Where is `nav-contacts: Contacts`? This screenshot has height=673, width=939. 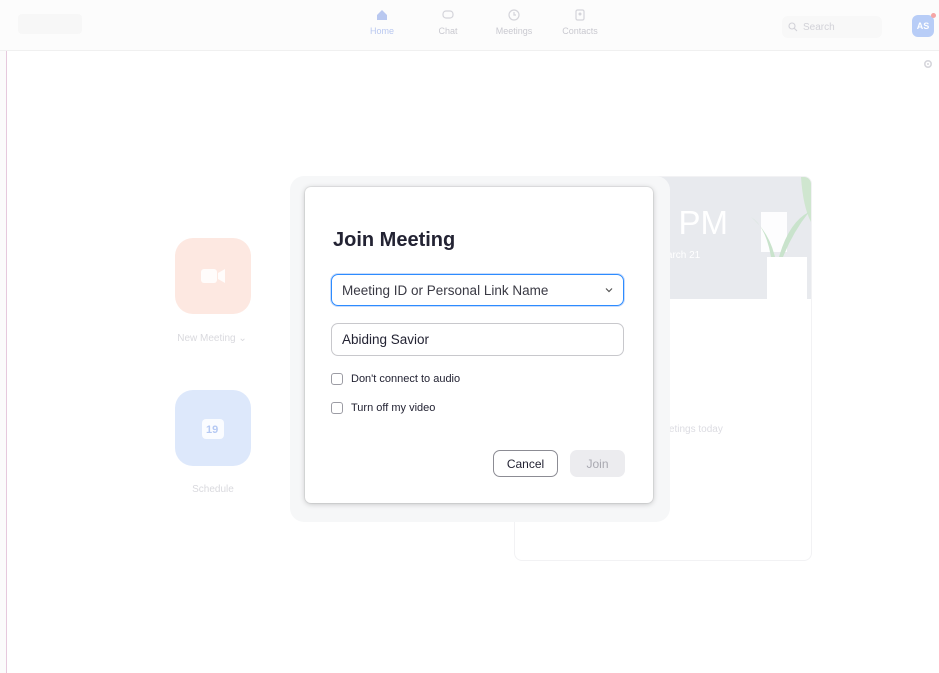
nav-contacts: Contacts is located at coordinates (580, 28).